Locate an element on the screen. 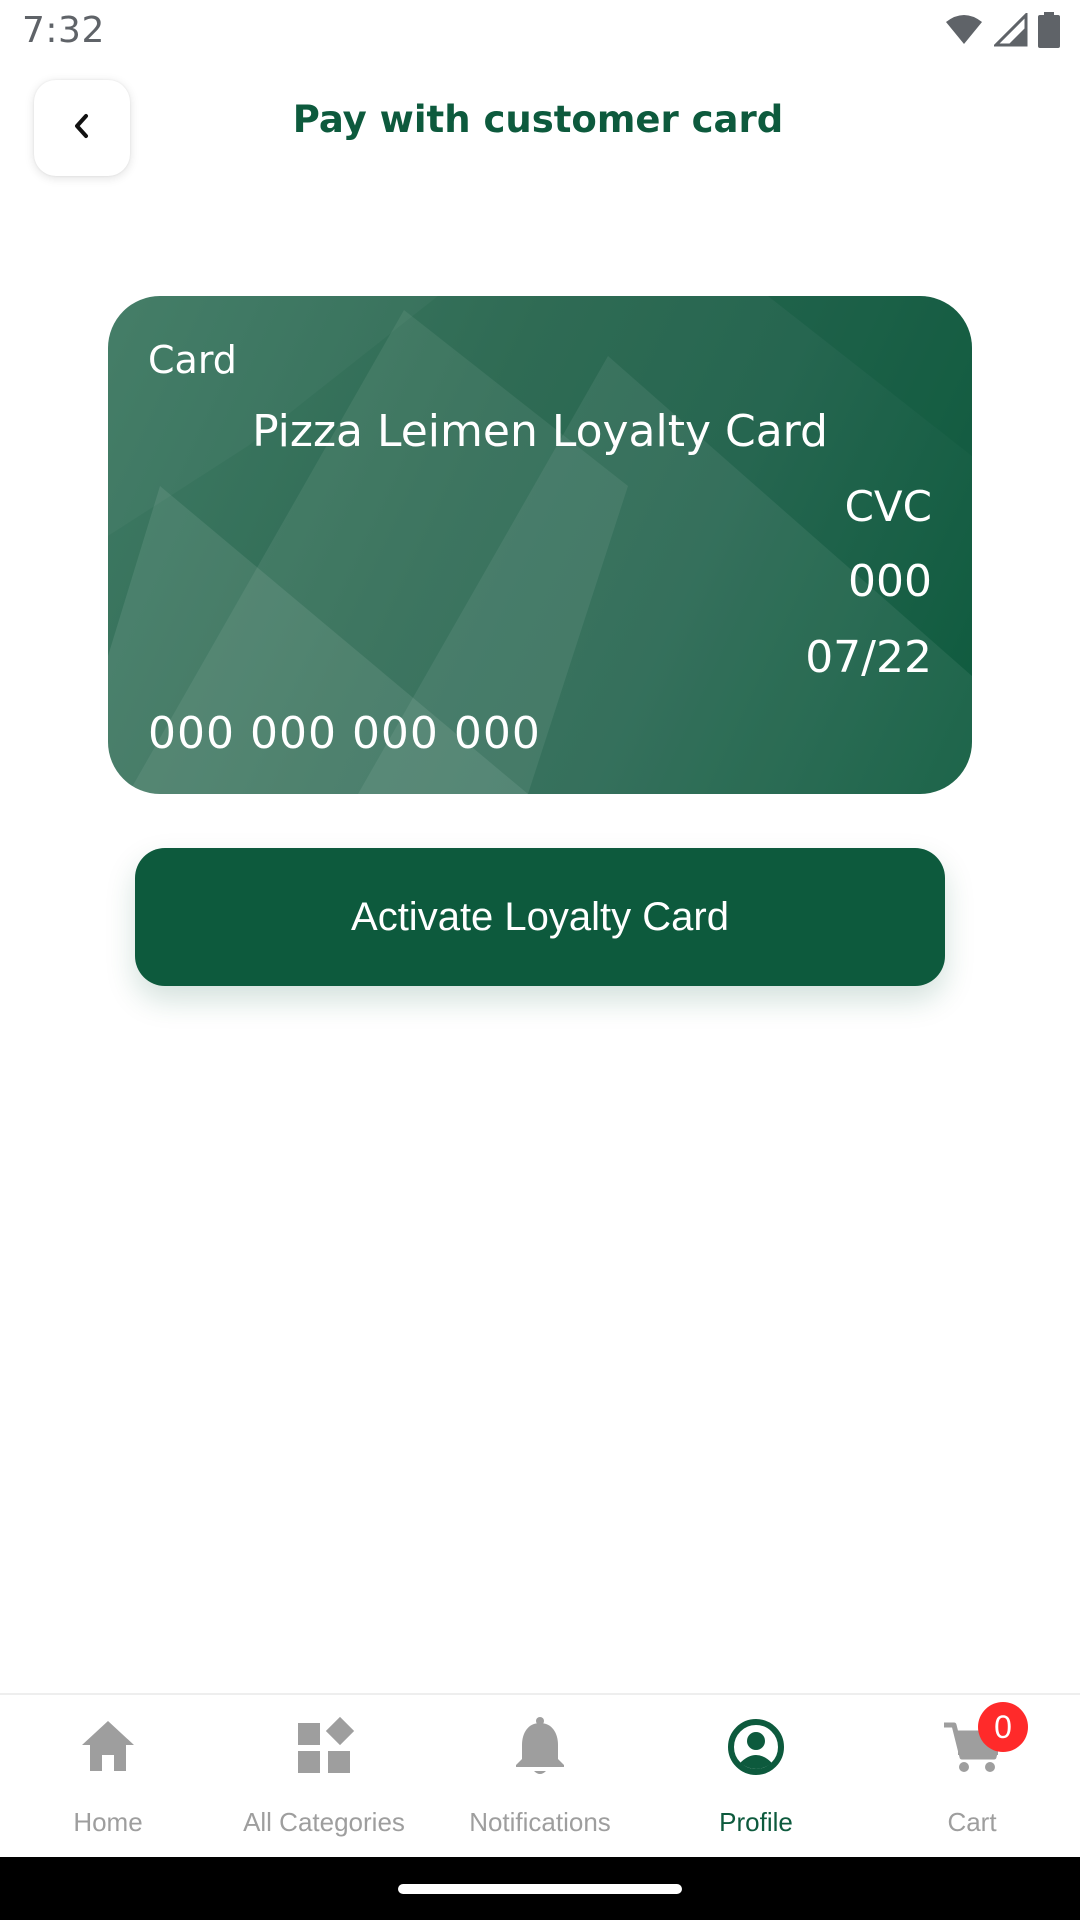 Image resolution: width=1080 pixels, height=1920 pixels. nav-label-all-categories: All Categories is located at coordinates (324, 1822).